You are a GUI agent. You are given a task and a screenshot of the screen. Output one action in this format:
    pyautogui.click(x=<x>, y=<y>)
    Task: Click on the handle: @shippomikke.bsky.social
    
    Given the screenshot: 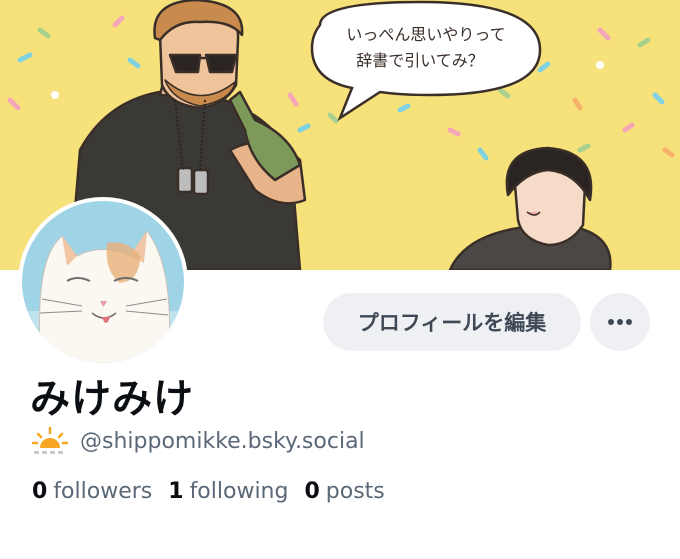 What is the action you would take?
    pyautogui.click(x=222, y=441)
    